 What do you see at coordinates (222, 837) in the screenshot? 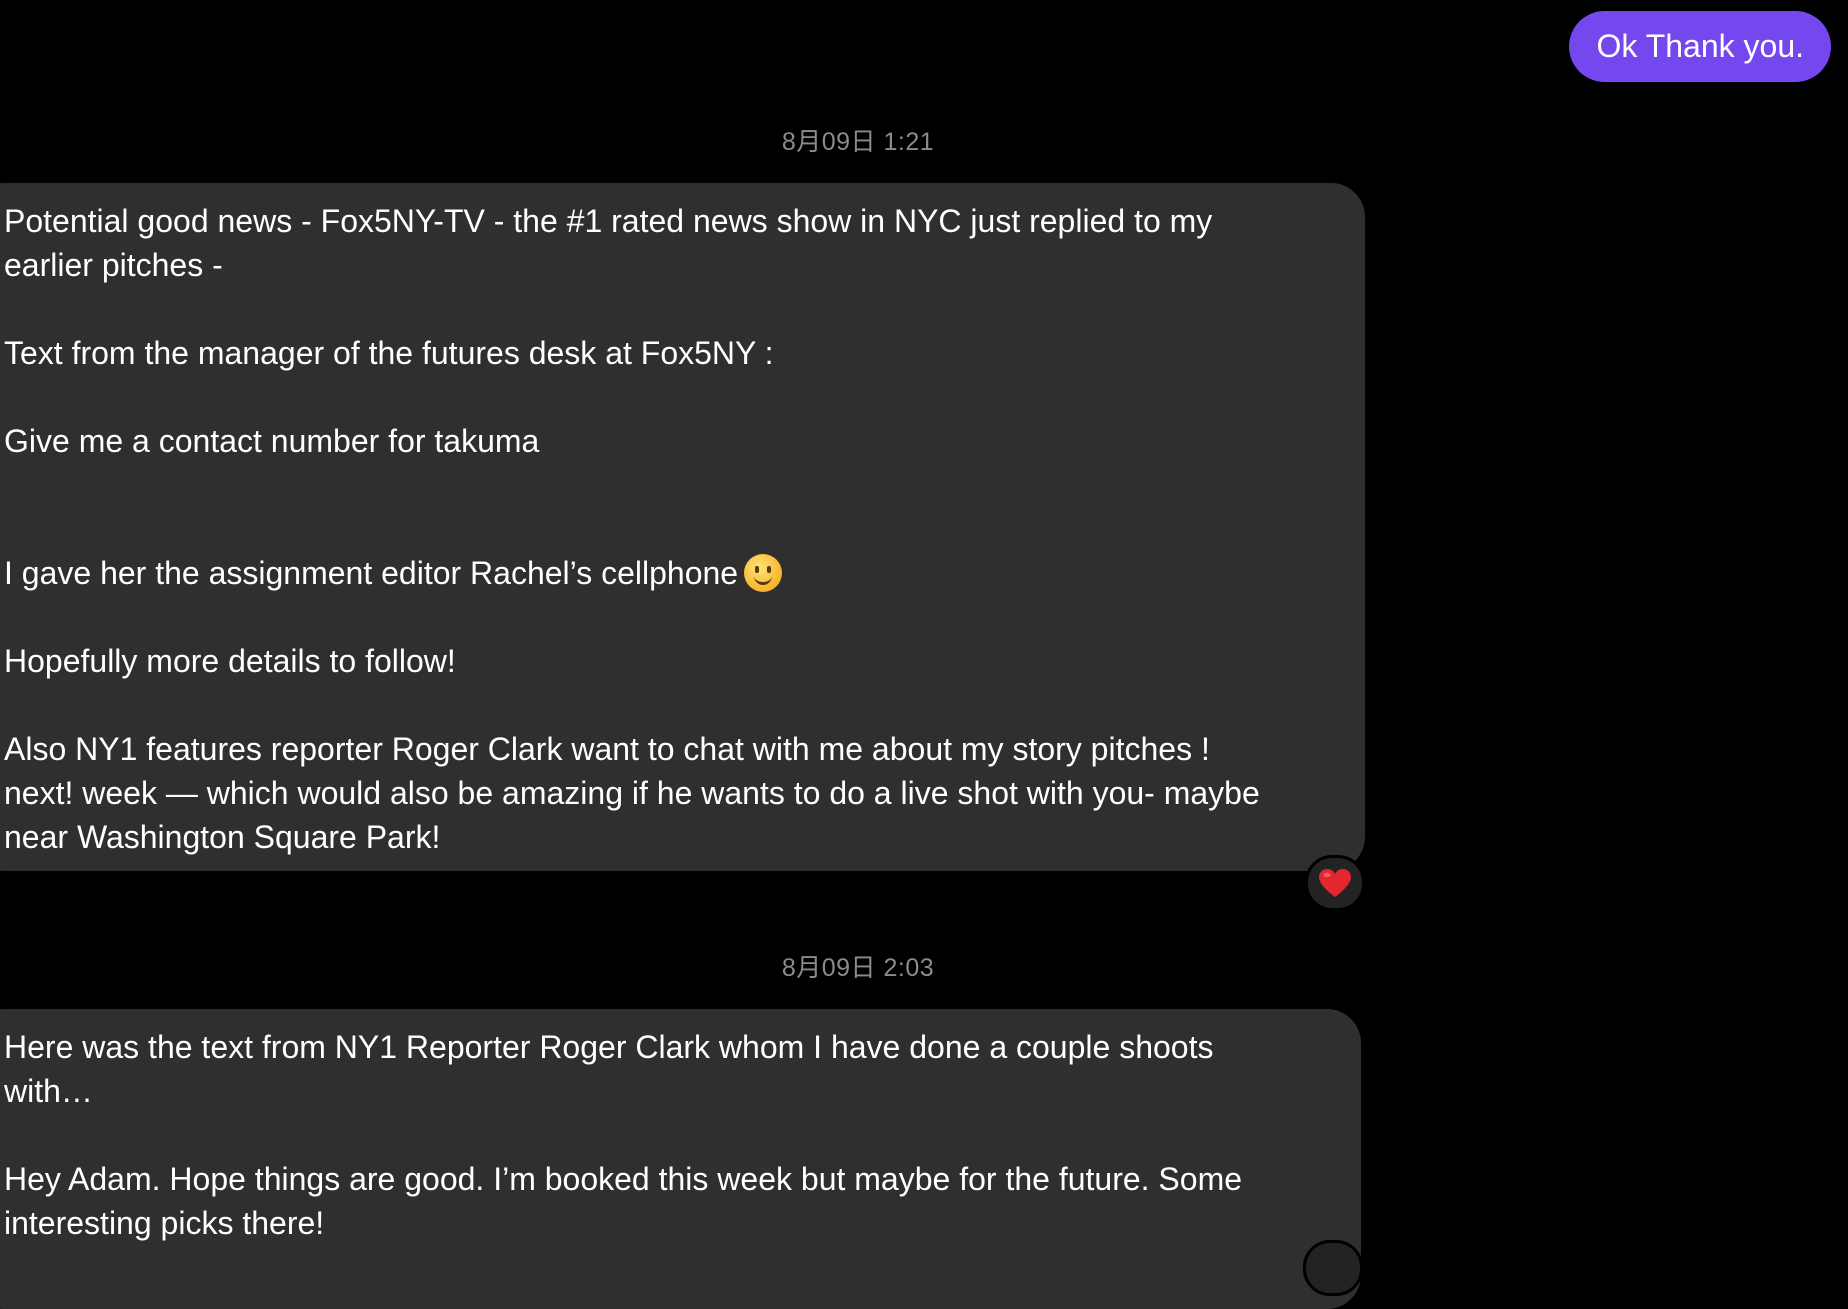
I see `message-line: near Washington Square Park!` at bounding box center [222, 837].